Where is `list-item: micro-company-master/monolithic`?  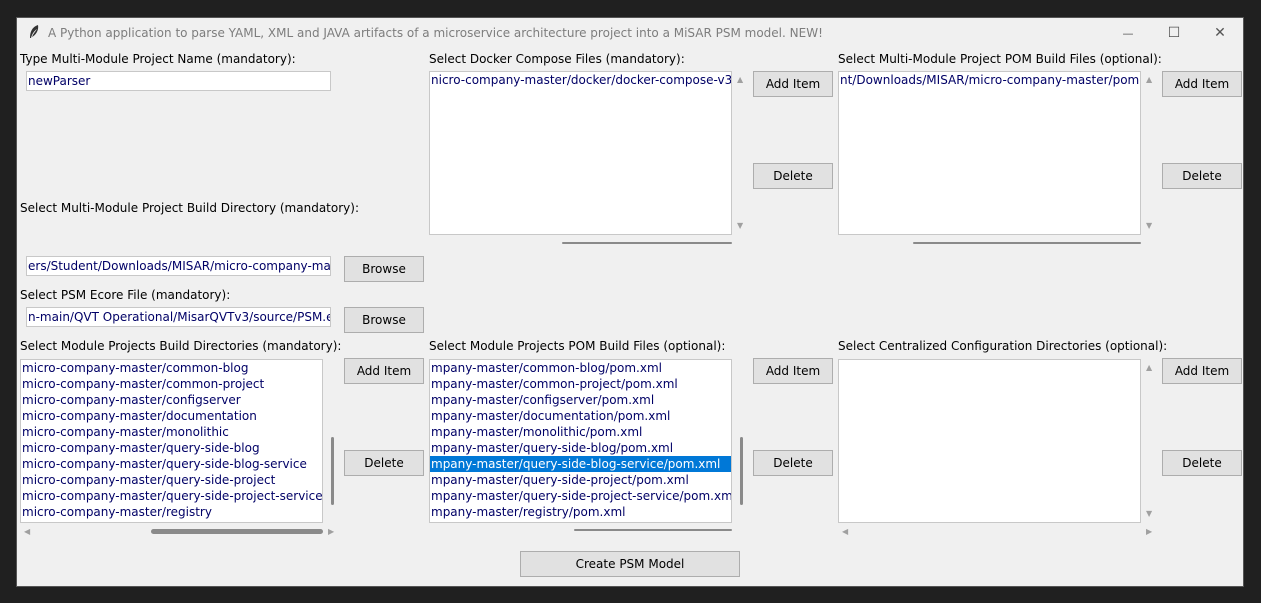
list-item: micro-company-master/monolithic is located at coordinates (171, 432).